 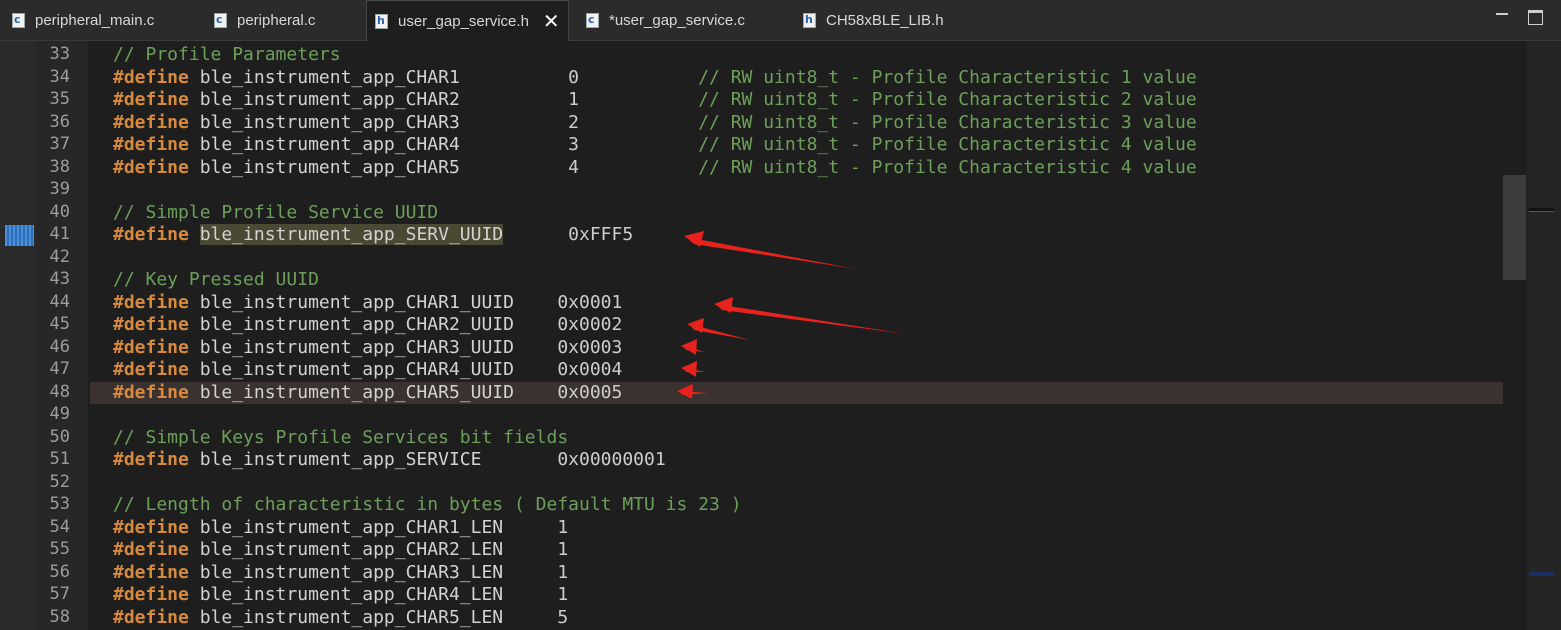 What do you see at coordinates (810, 315) in the screenshot?
I see `red-arrow-char1-uuid` at bounding box center [810, 315].